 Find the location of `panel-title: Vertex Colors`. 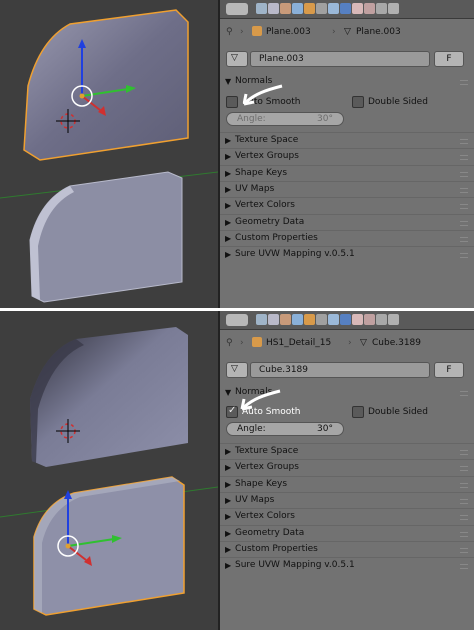

panel-title: Vertex Colors is located at coordinates (265, 205).